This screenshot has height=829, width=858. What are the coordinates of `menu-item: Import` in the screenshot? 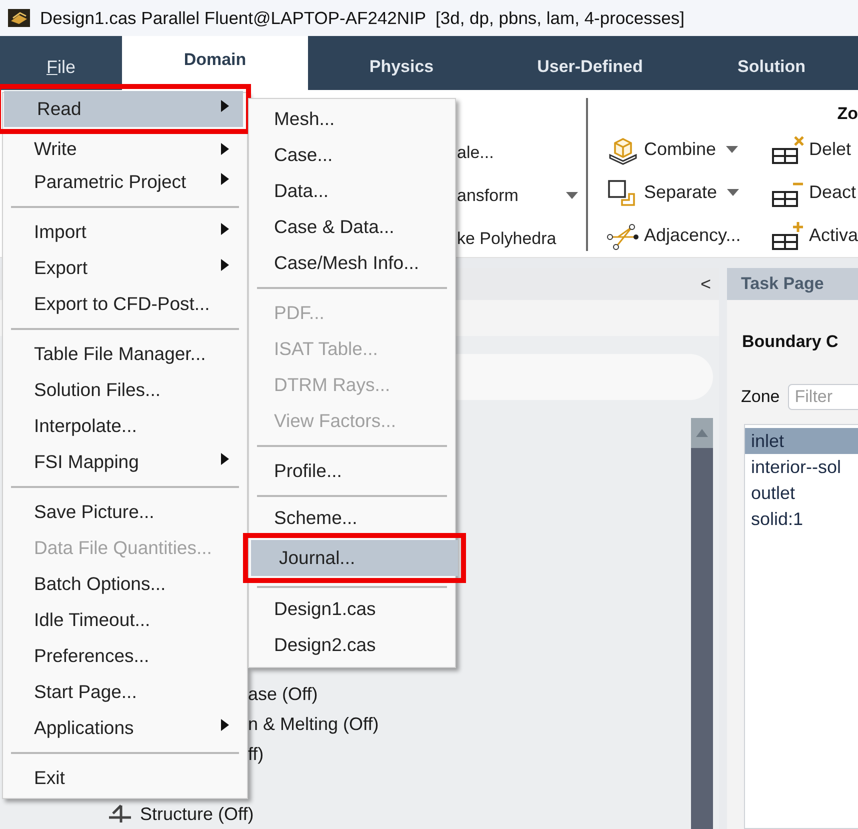 It's located at (125, 232).